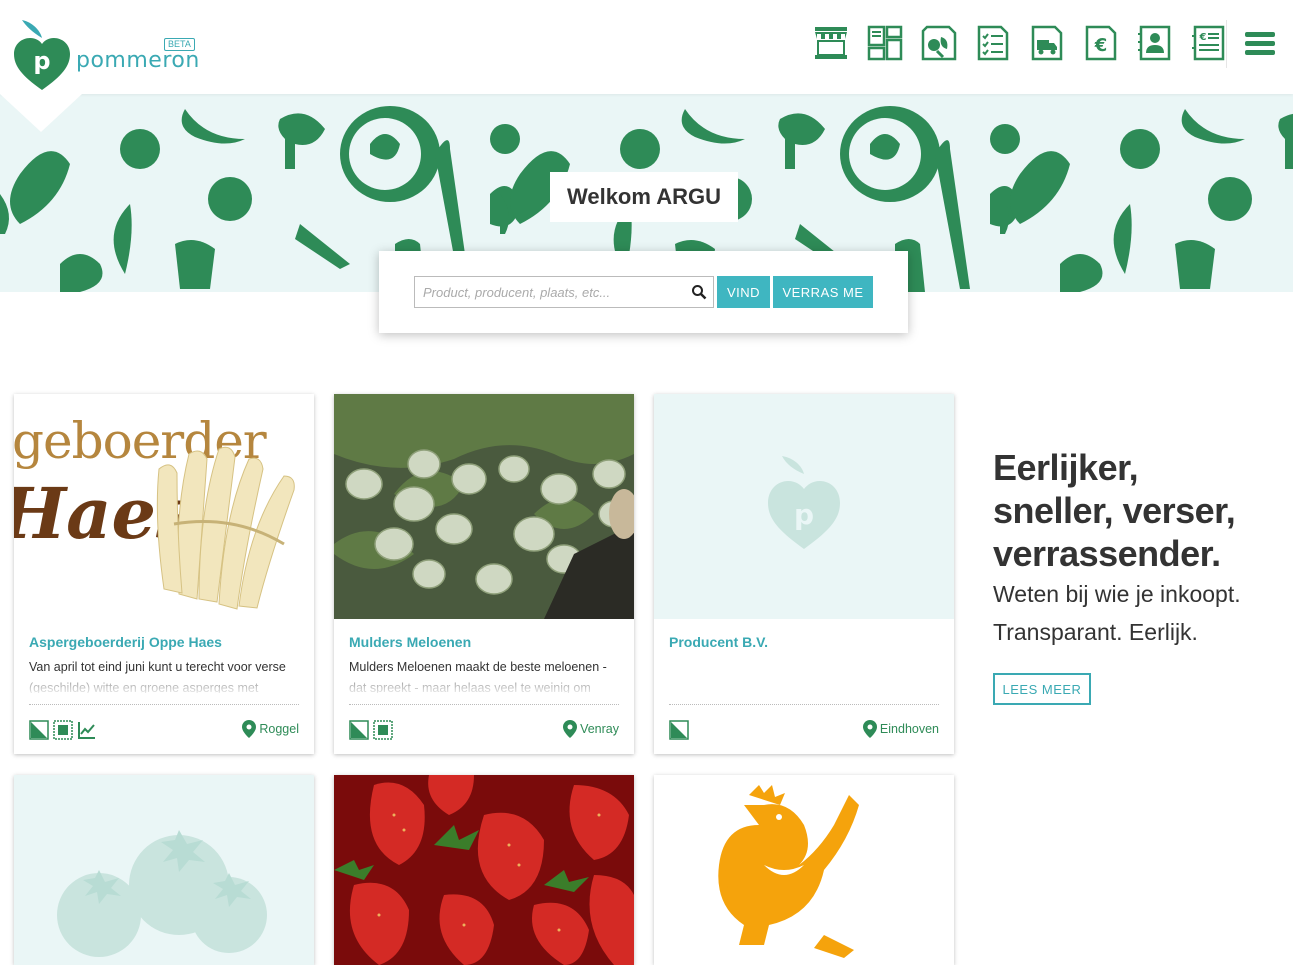 The image size is (1293, 965). I want to click on card-title: Aspergeboerderij Oppe Haes, so click(125, 642).